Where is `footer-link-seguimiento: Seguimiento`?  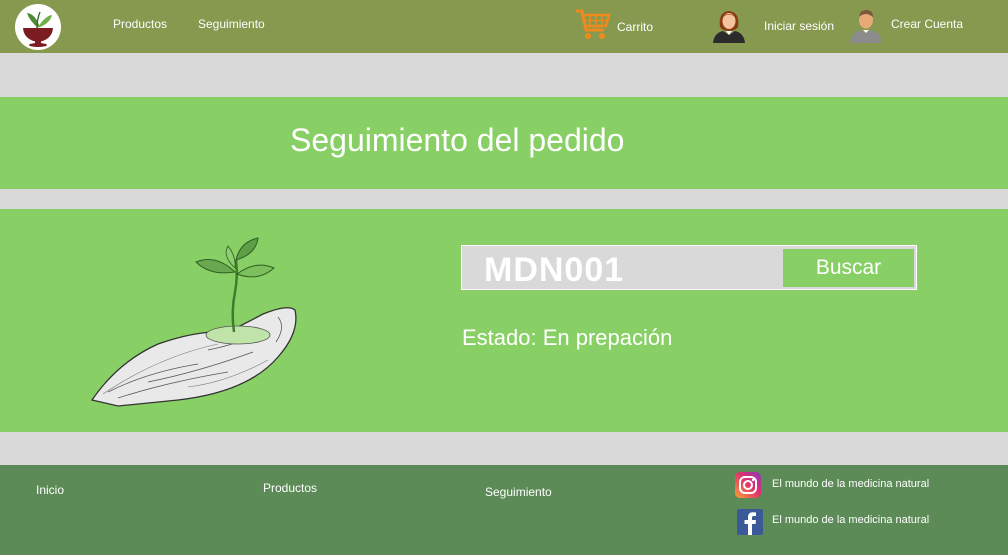
footer-link-seguimiento: Seguimiento is located at coordinates (518, 492).